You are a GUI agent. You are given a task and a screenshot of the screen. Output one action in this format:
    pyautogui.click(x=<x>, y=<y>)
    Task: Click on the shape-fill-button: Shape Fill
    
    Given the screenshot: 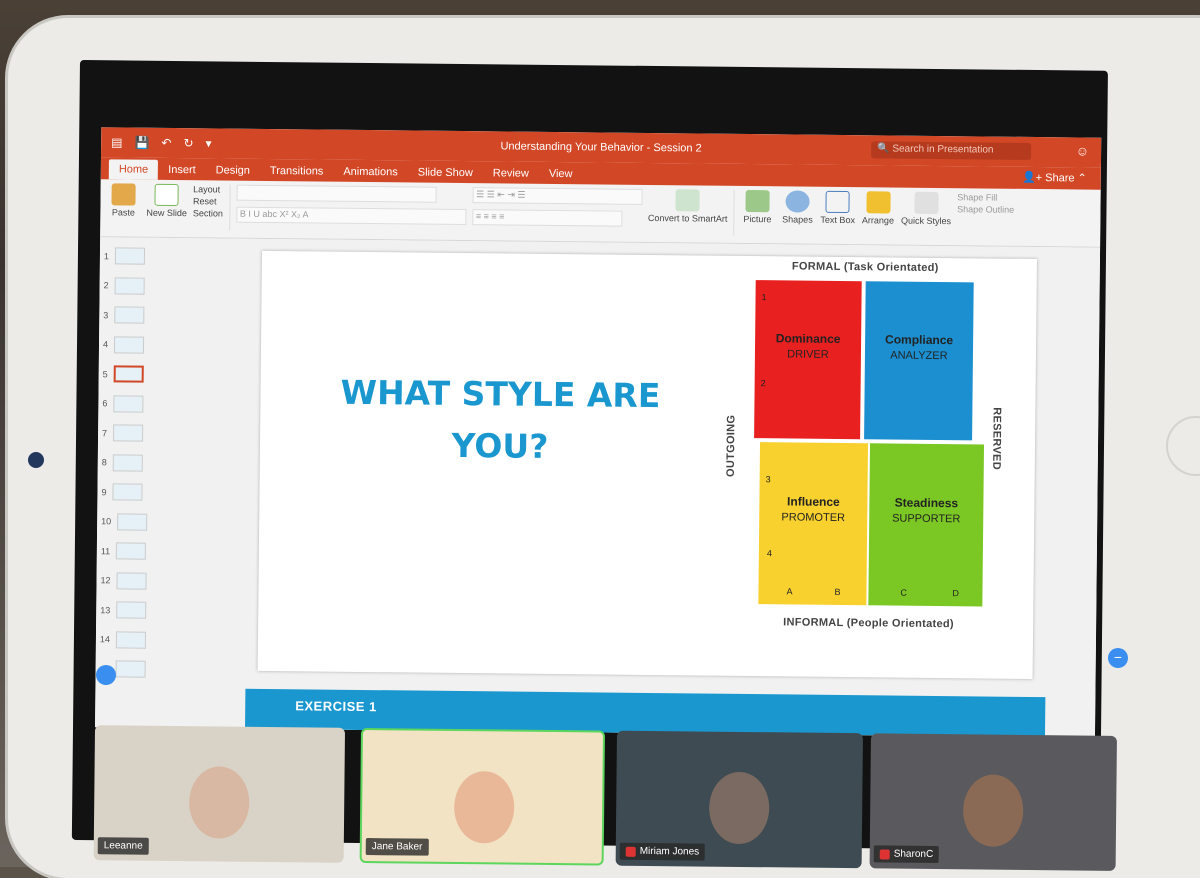 What is the action you would take?
    pyautogui.click(x=985, y=197)
    